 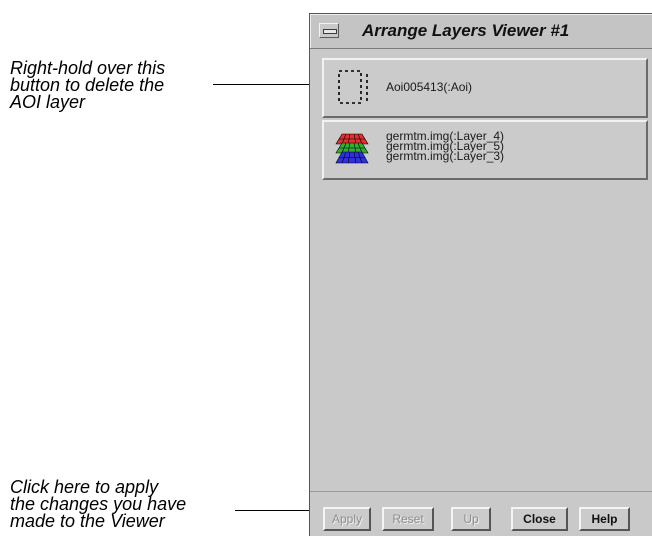 What do you see at coordinates (353, 88) in the screenshot?
I see `aoi-dashed-box-icon` at bounding box center [353, 88].